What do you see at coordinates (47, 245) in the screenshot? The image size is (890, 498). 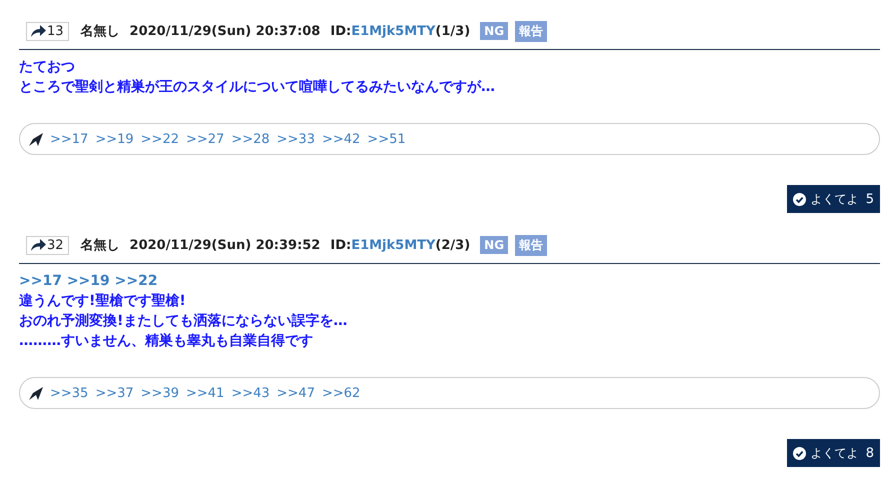 I see `reply-number-button: 32` at bounding box center [47, 245].